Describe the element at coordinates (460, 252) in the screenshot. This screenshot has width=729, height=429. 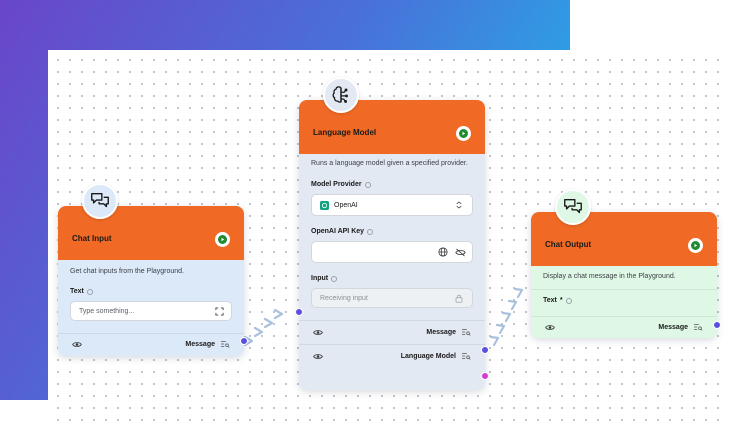
I see `eye-off-icon` at that location.